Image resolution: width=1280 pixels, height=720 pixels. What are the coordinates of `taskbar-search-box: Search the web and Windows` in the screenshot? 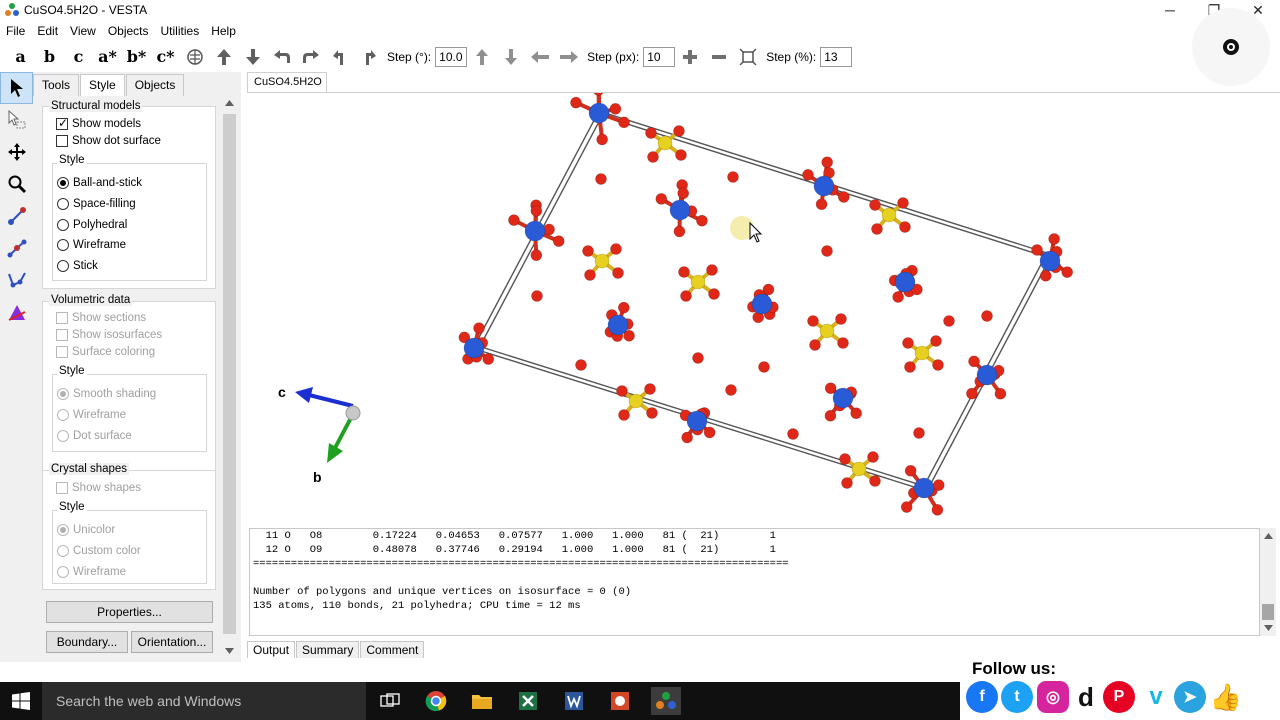 It's located at (204, 701).